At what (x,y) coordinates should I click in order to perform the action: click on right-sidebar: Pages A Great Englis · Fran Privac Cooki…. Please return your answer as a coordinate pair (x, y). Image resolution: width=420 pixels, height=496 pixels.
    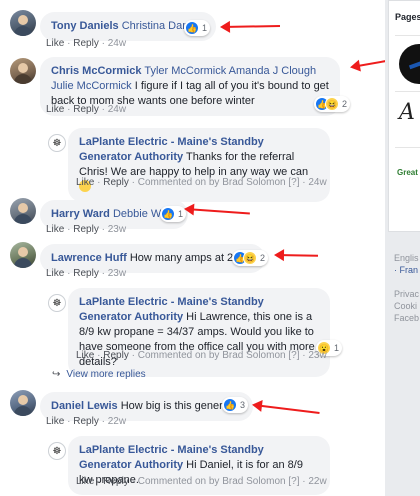
    Looking at the image, I should click on (404, 248).